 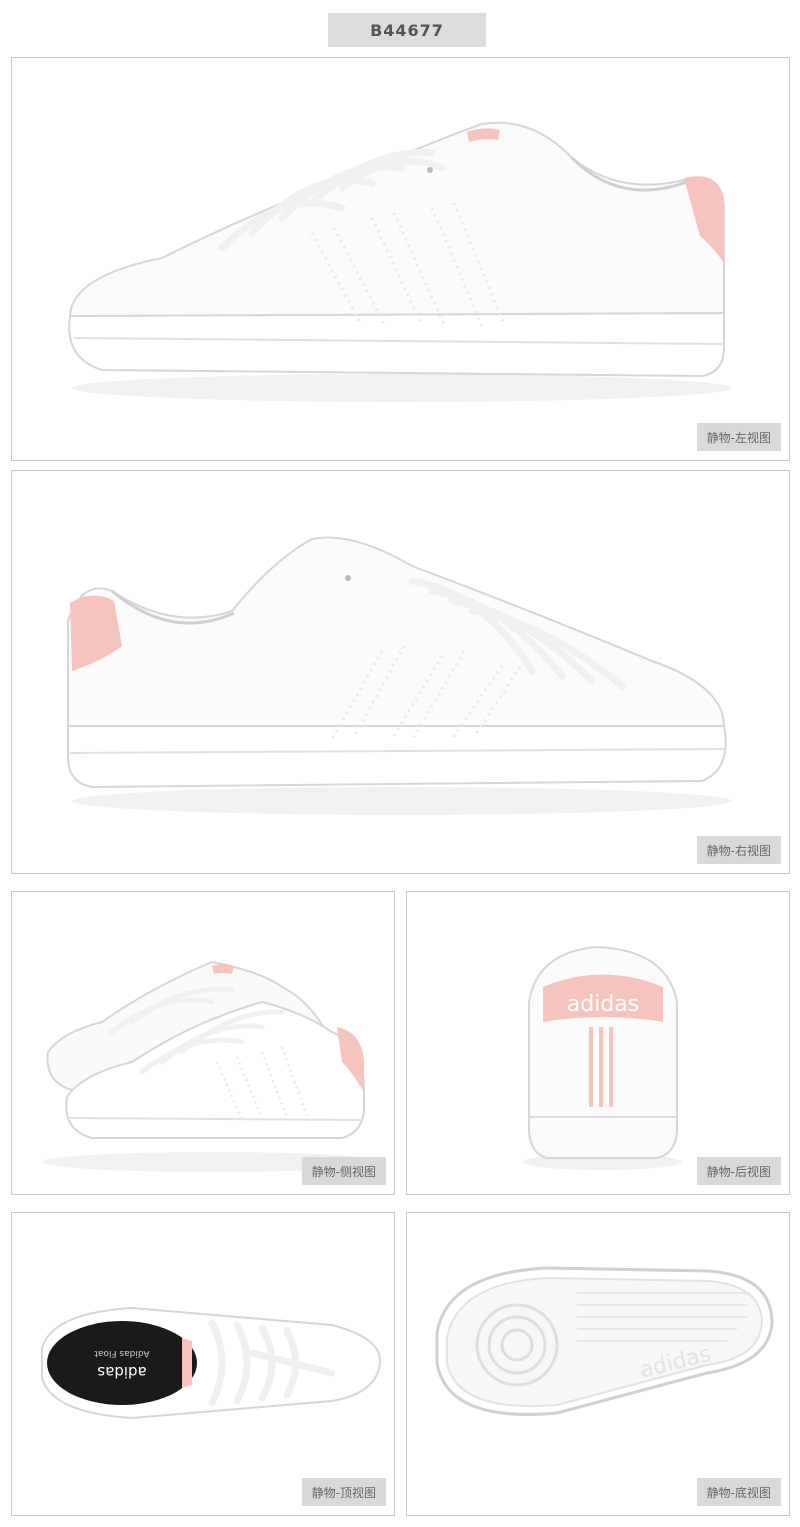 I want to click on view-label: 静物-底视图, so click(x=738, y=1492).